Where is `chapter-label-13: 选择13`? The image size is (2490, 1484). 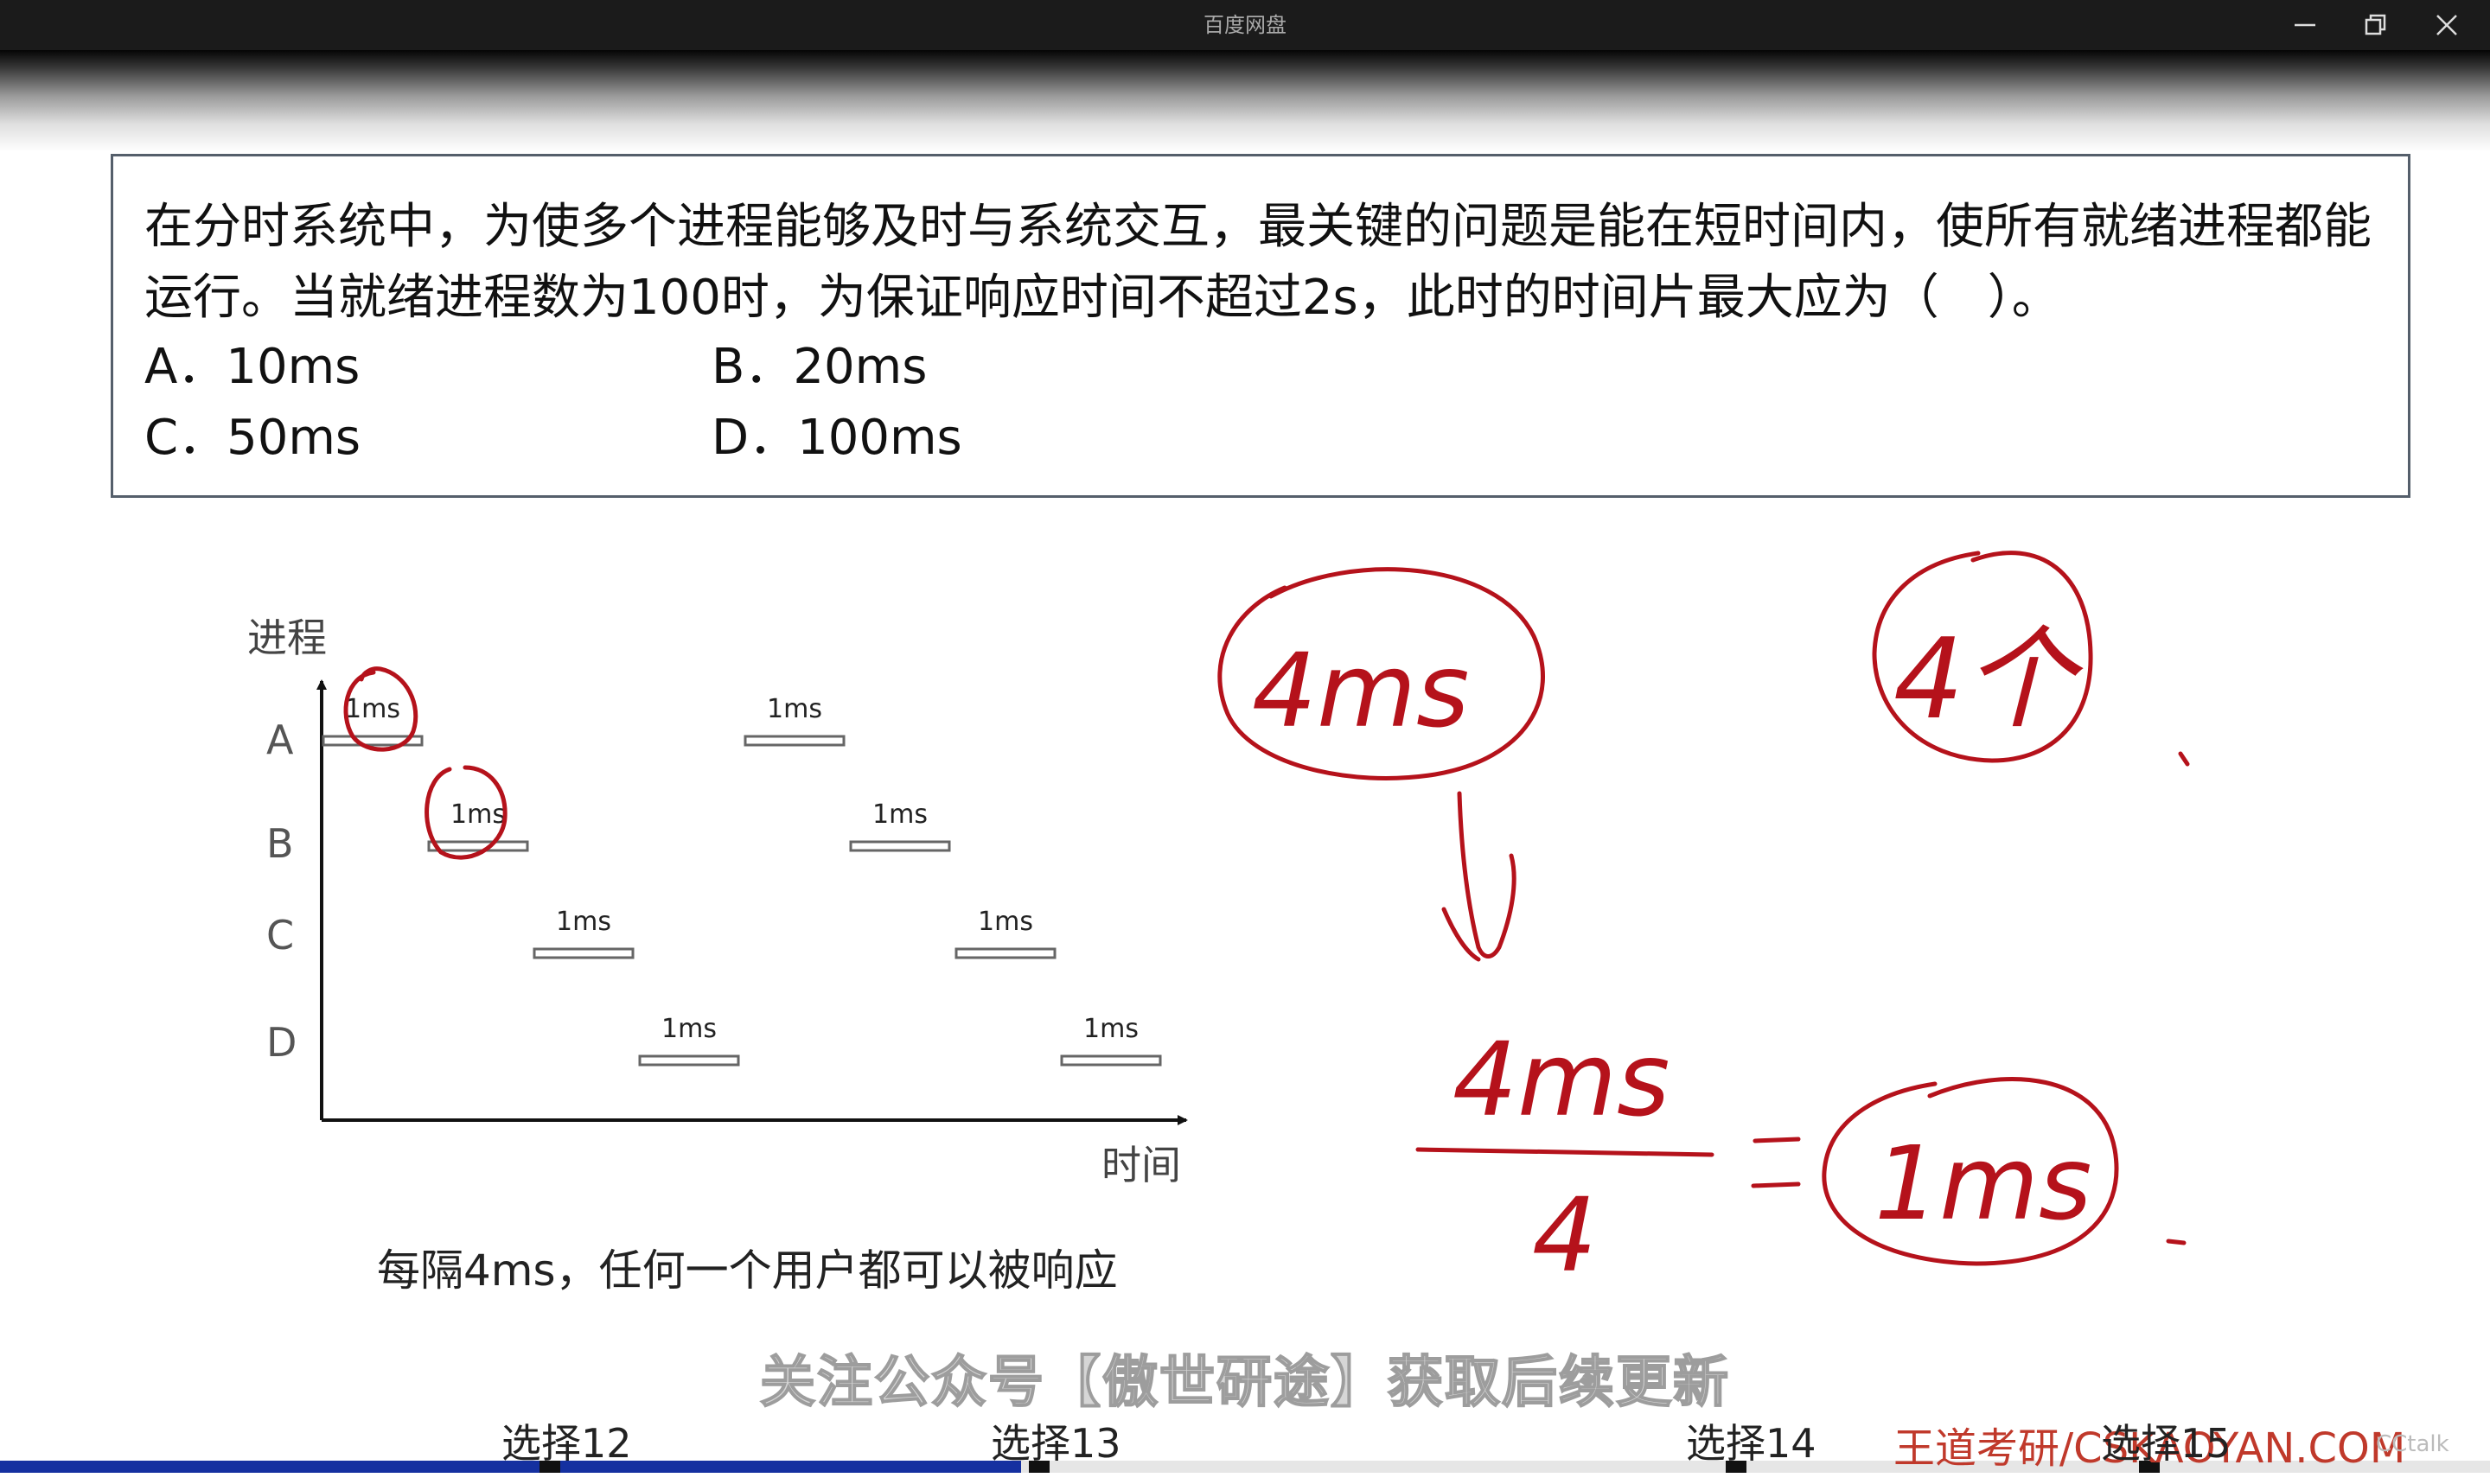
chapter-label-13: 选择13 is located at coordinates (1056, 1441).